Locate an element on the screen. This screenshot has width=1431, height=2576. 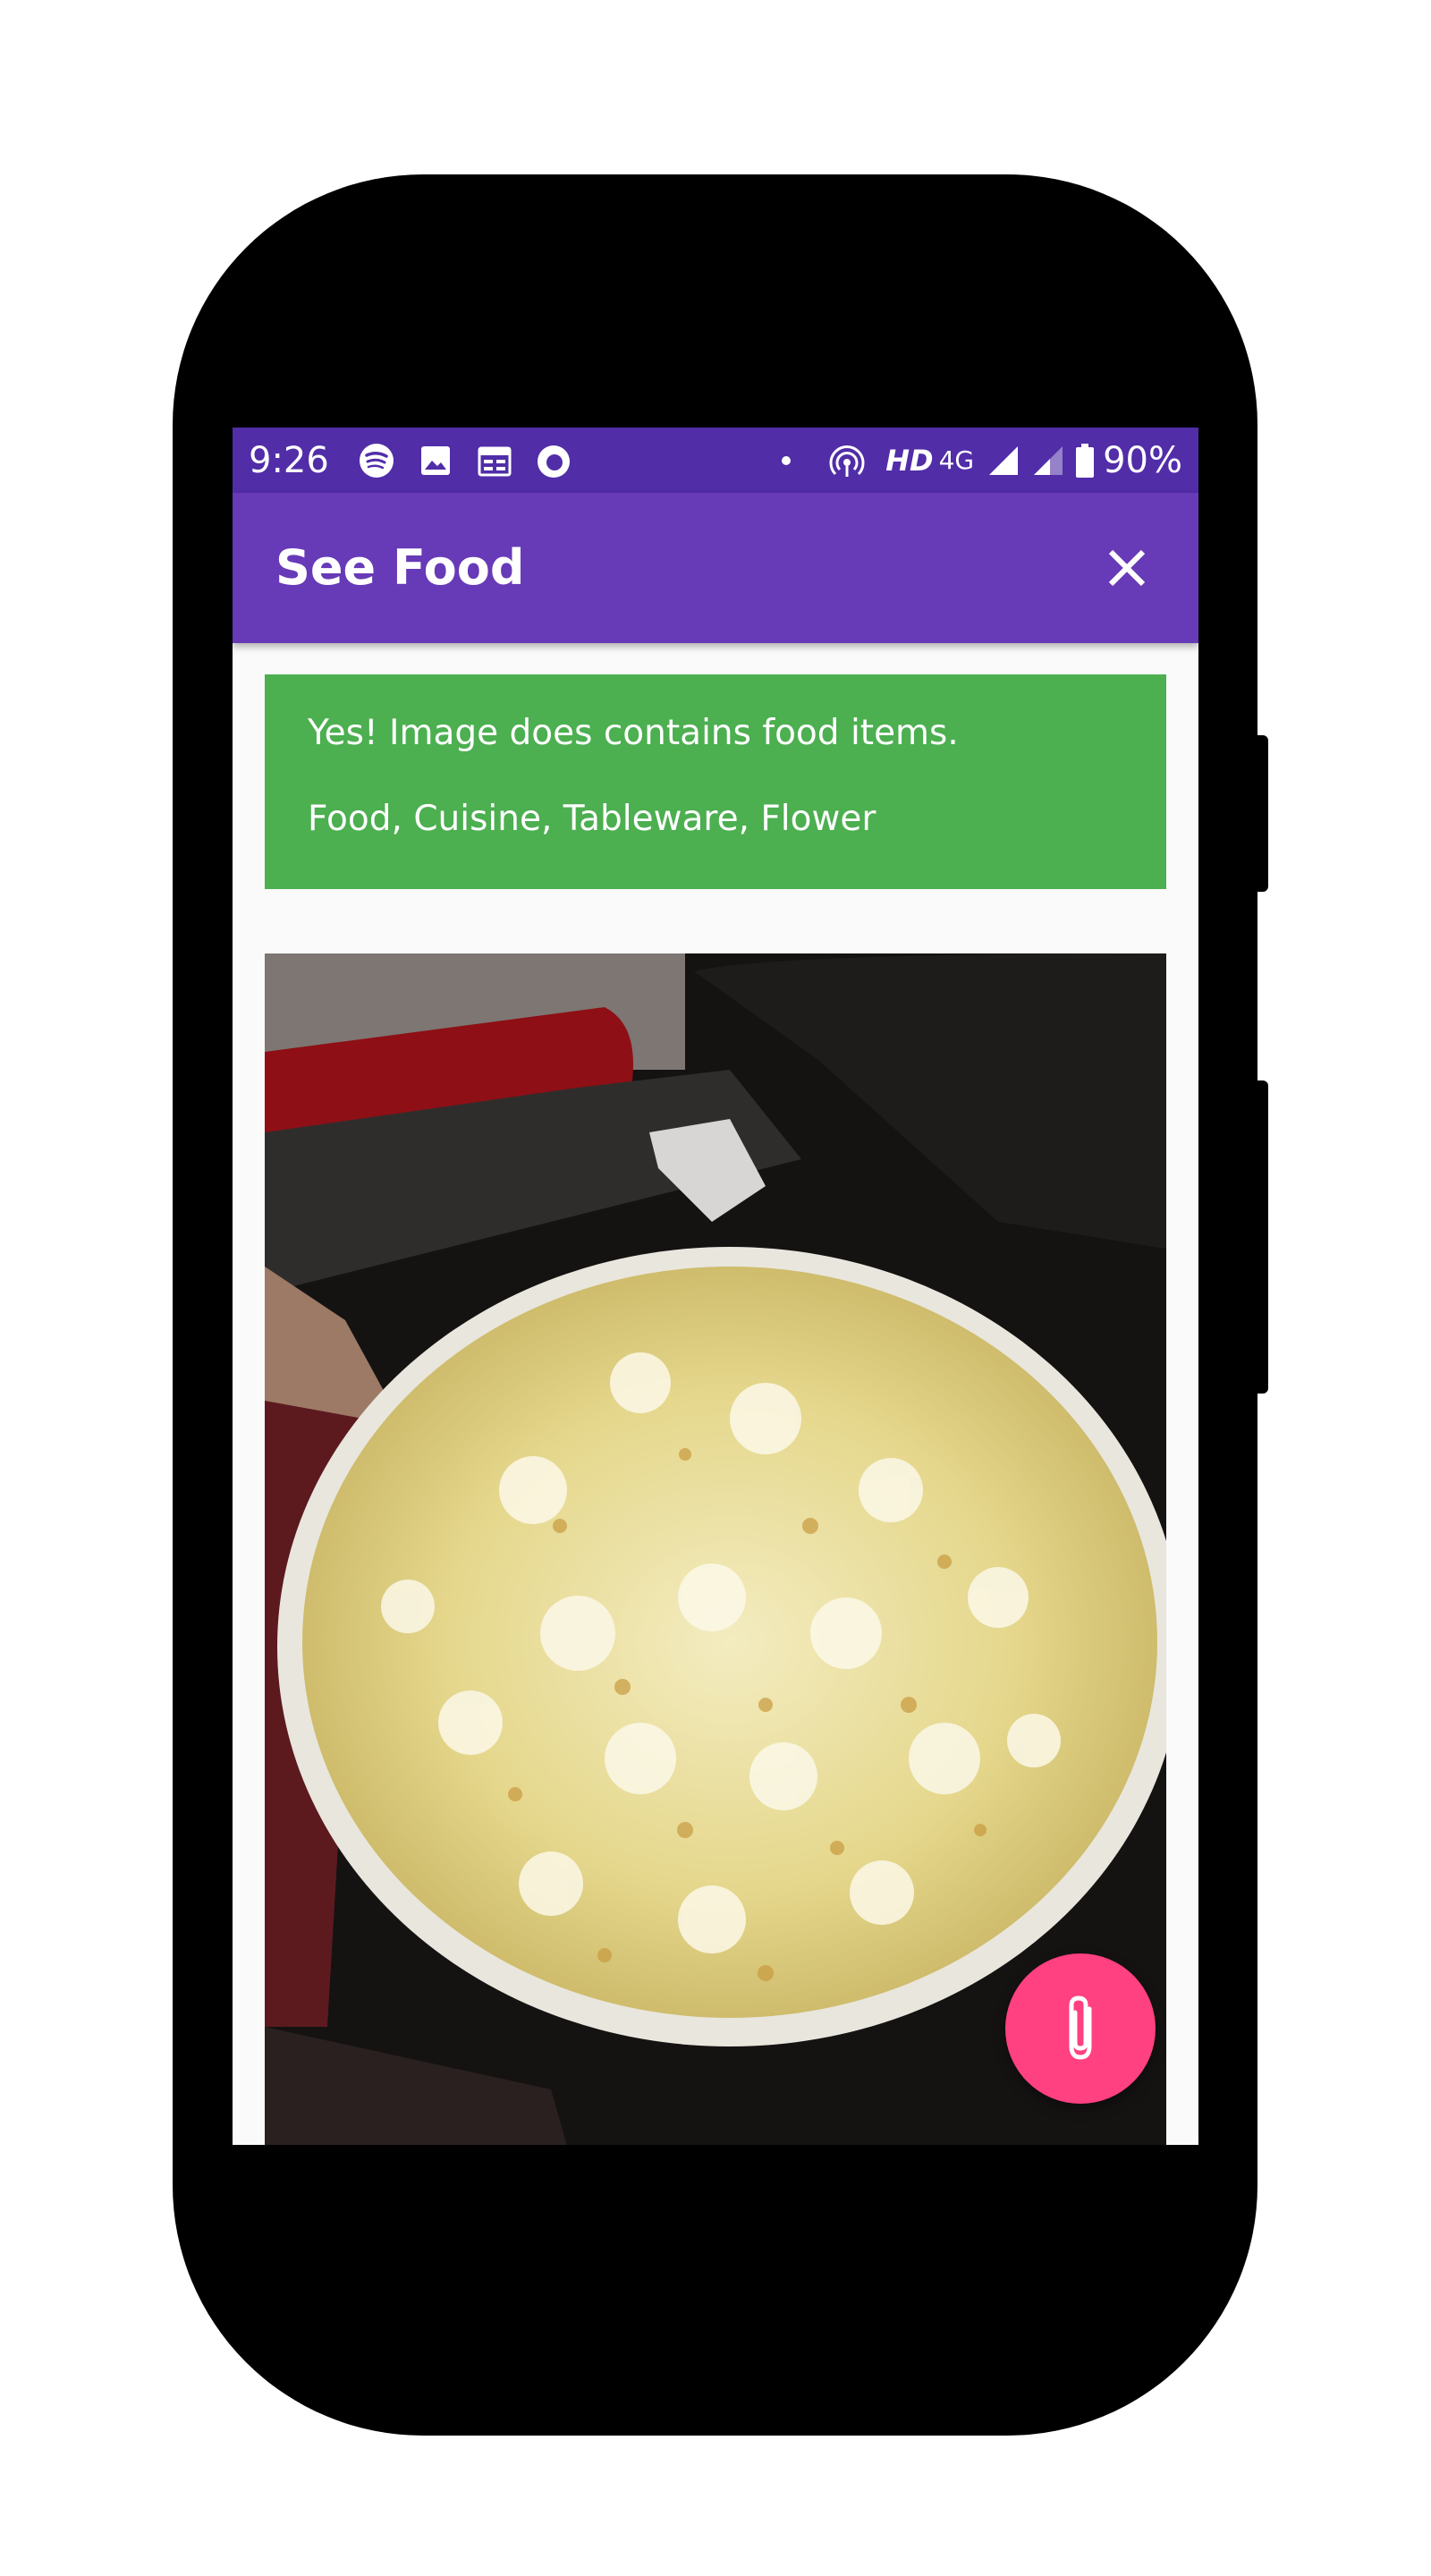
attach-icon is located at coordinates (1081, 2028).